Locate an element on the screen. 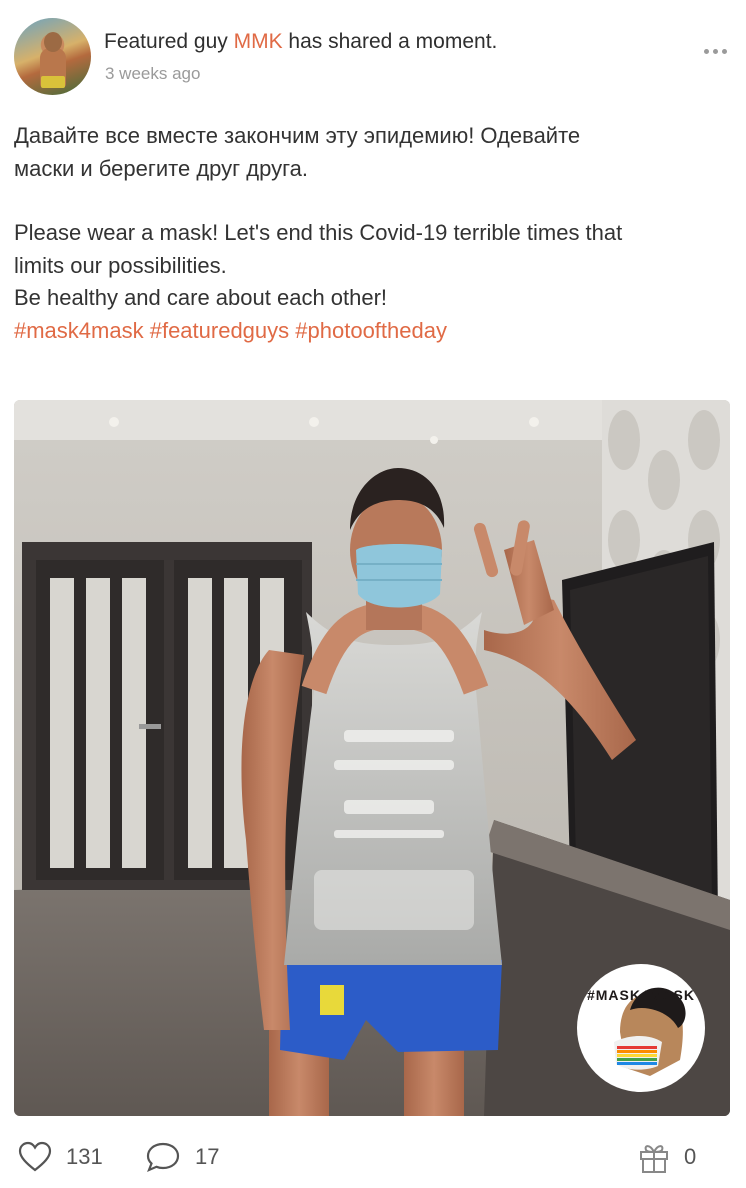  hashtag-link: #mask4mask is located at coordinates (79, 330).